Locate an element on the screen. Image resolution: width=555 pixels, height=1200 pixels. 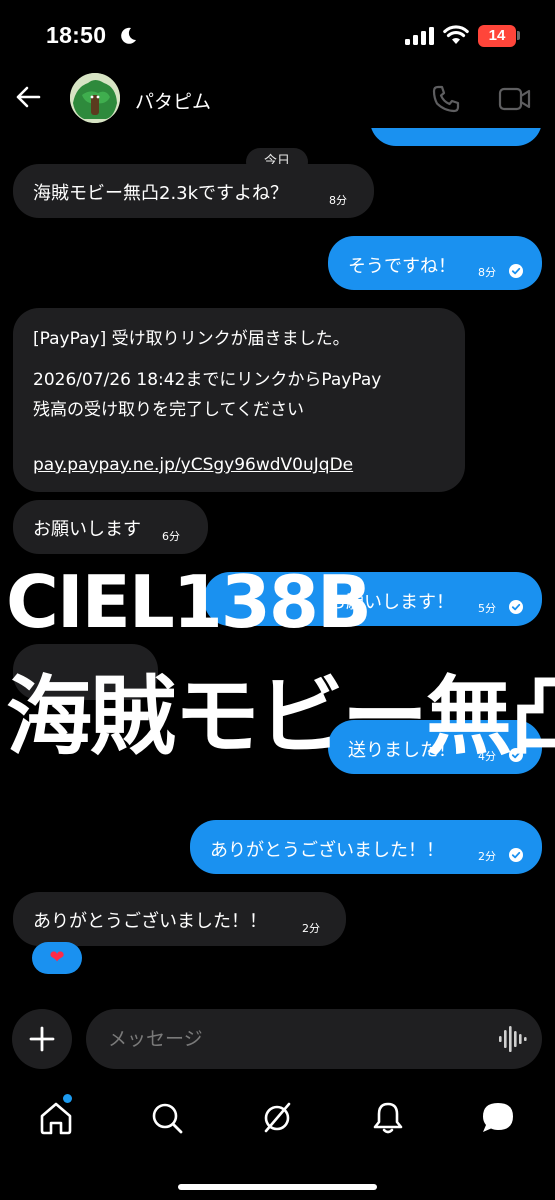
voice-message-icon is located at coordinates (512, 1039).